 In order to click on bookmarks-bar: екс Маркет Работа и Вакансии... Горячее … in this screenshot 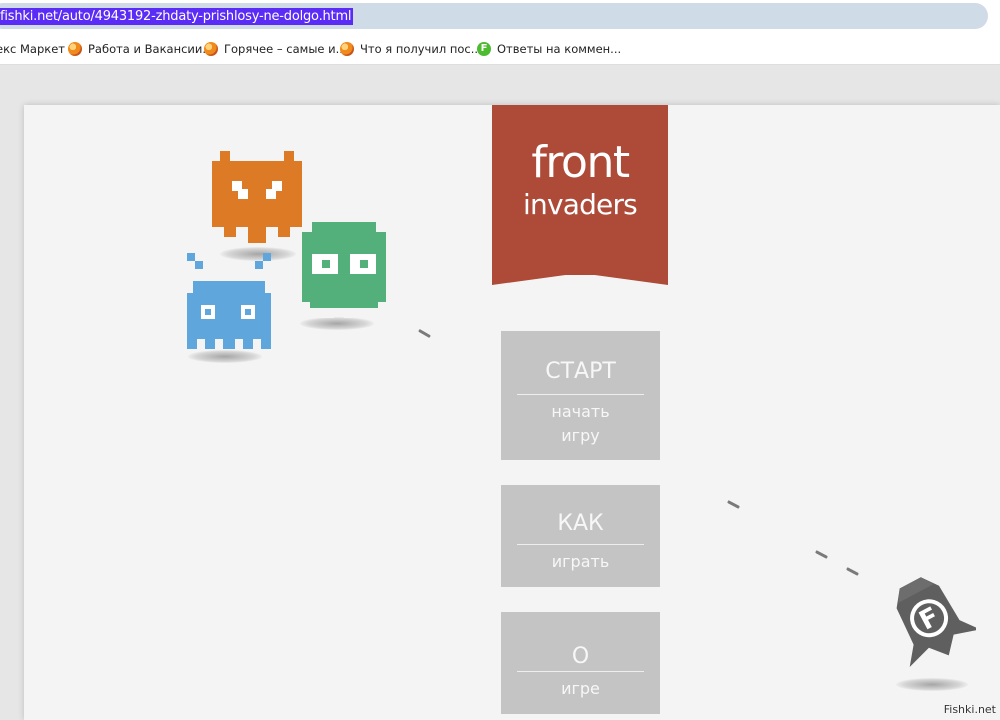, I will do `click(500, 49)`.